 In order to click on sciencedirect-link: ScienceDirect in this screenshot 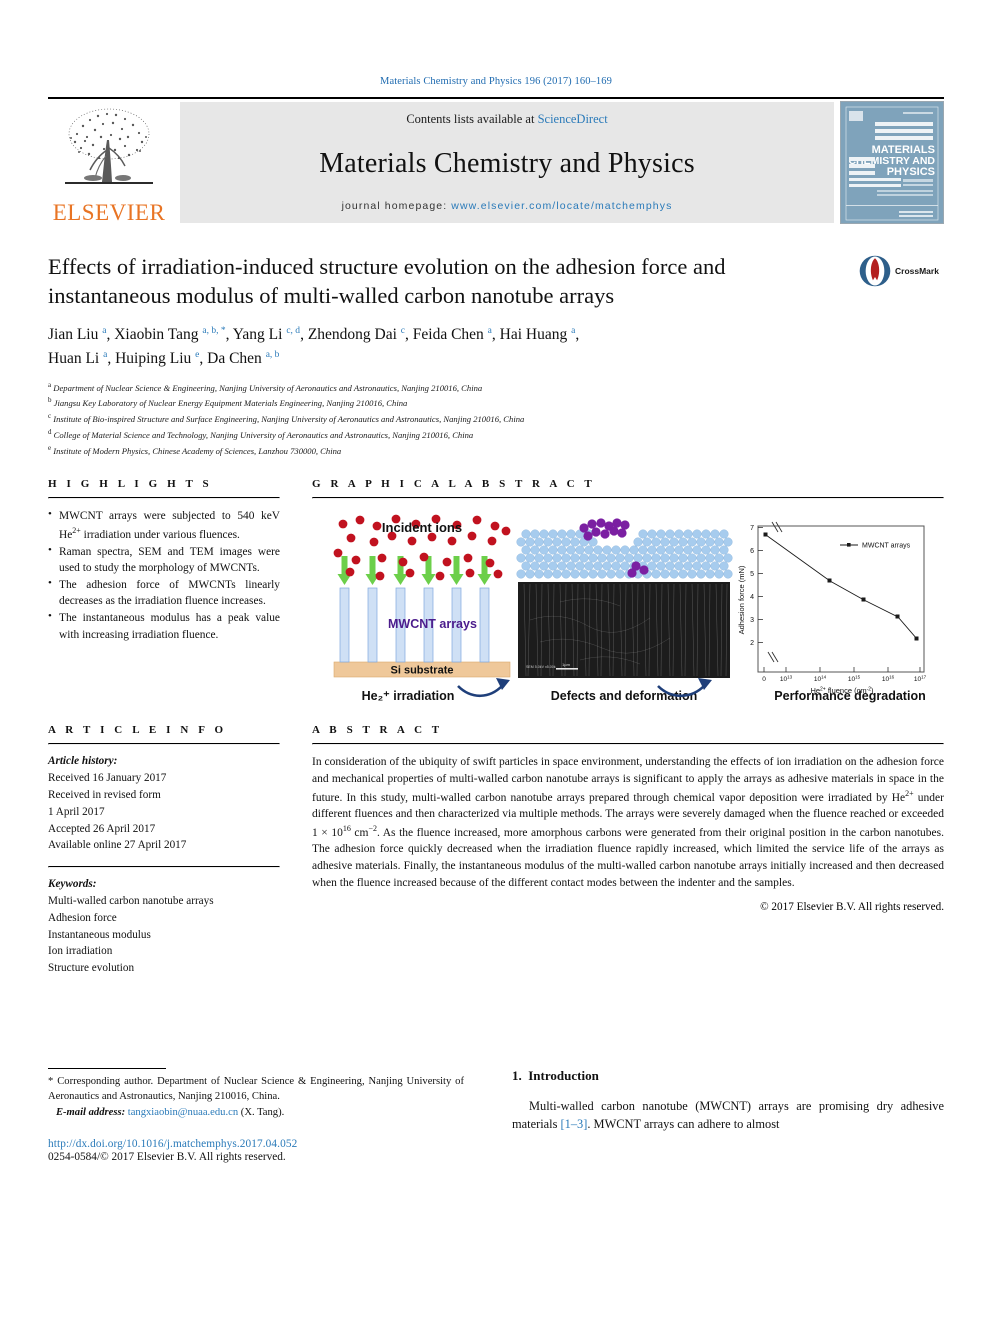, I will do `click(573, 119)`.